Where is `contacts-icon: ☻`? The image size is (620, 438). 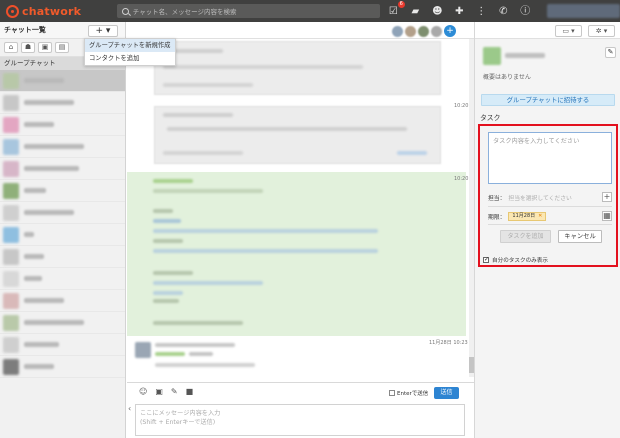
contacts-icon: ☻ is located at coordinates (437, 11).